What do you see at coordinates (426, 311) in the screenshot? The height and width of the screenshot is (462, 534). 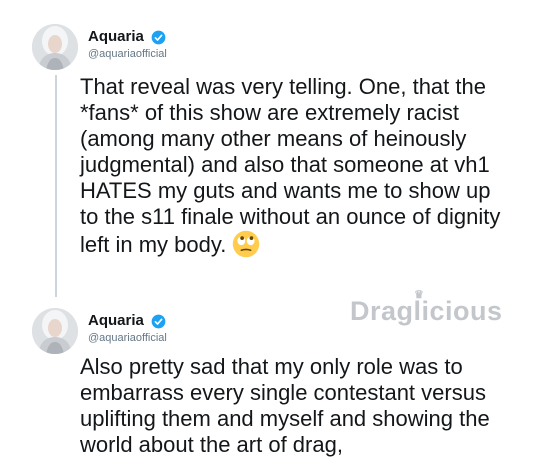 I see `watermark-text: Draglicious` at bounding box center [426, 311].